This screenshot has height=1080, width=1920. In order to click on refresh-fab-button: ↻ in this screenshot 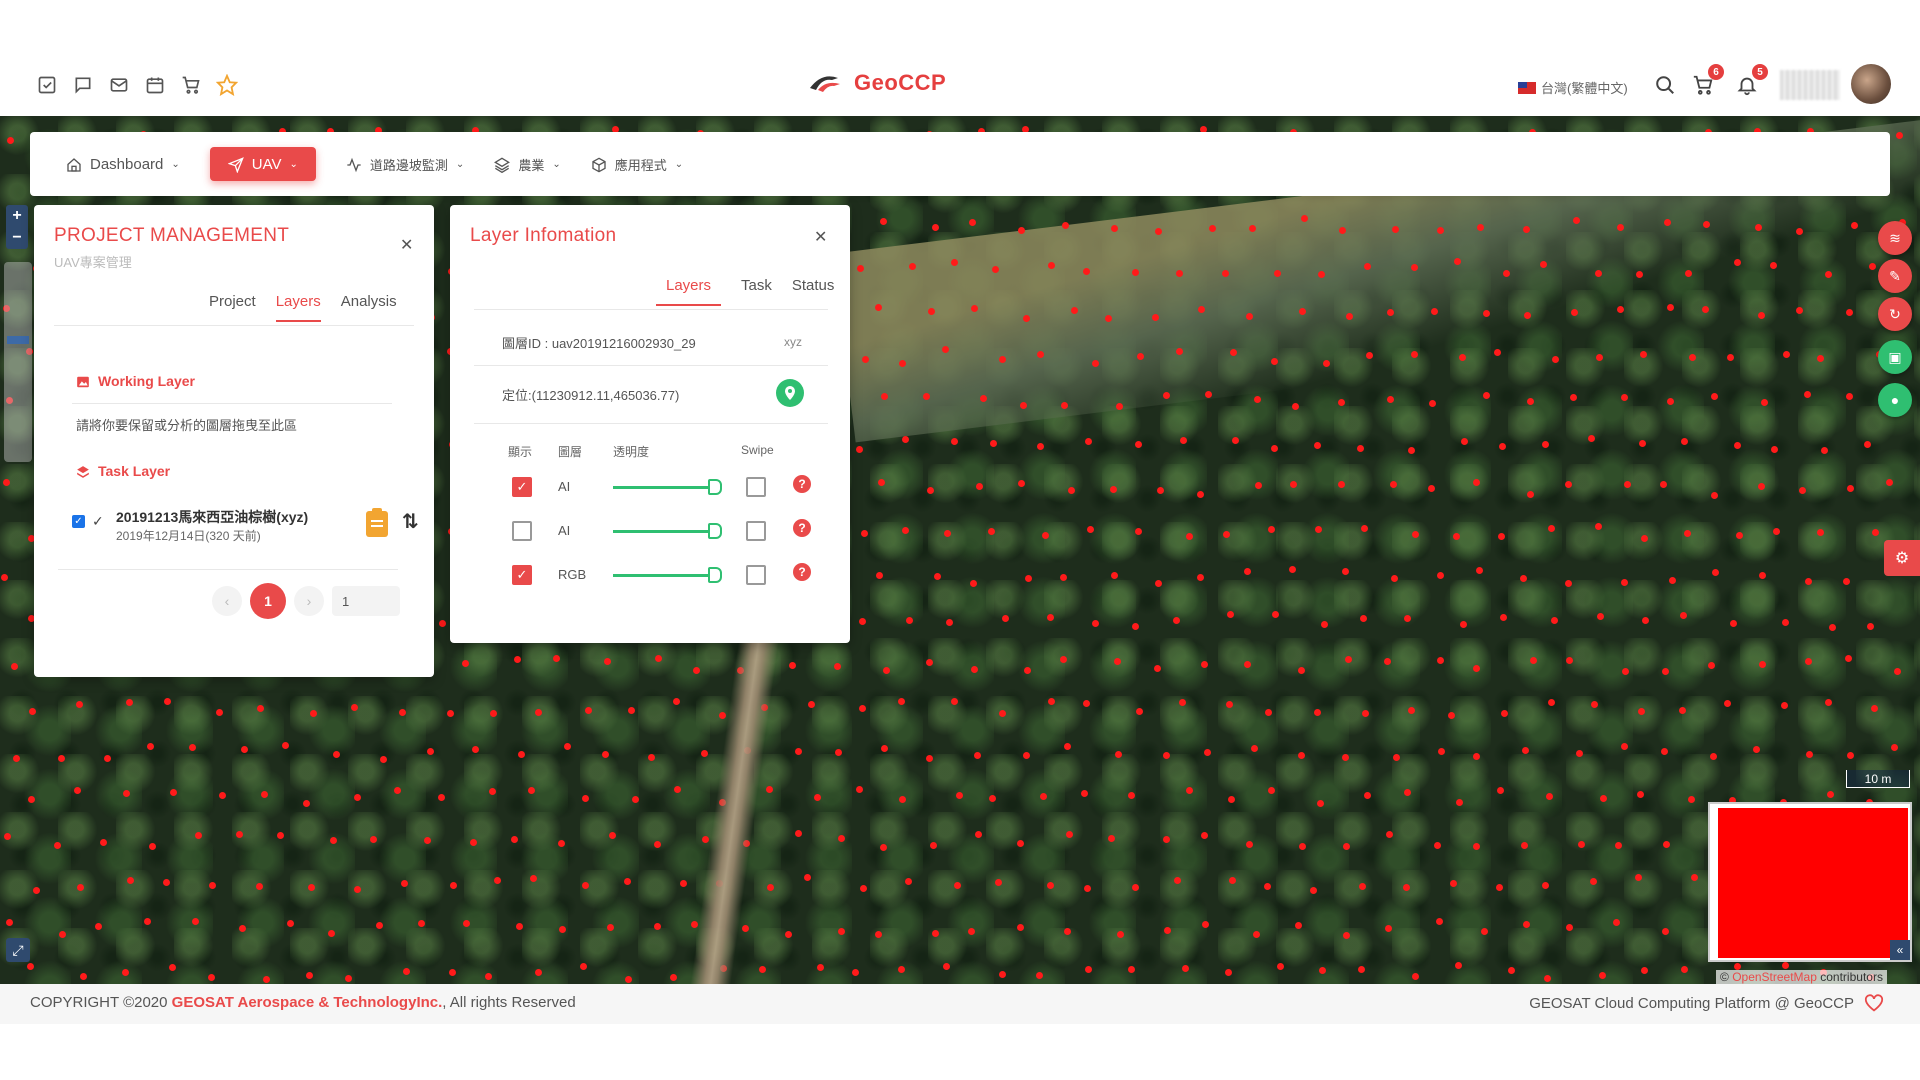, I will do `click(1895, 314)`.